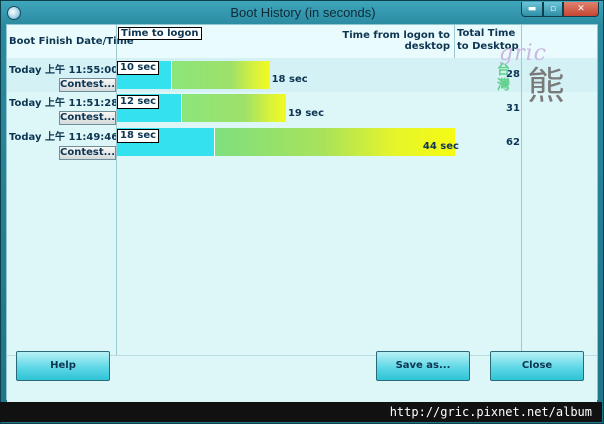  I want to click on desktop-time-label: 19 sec, so click(305, 113).